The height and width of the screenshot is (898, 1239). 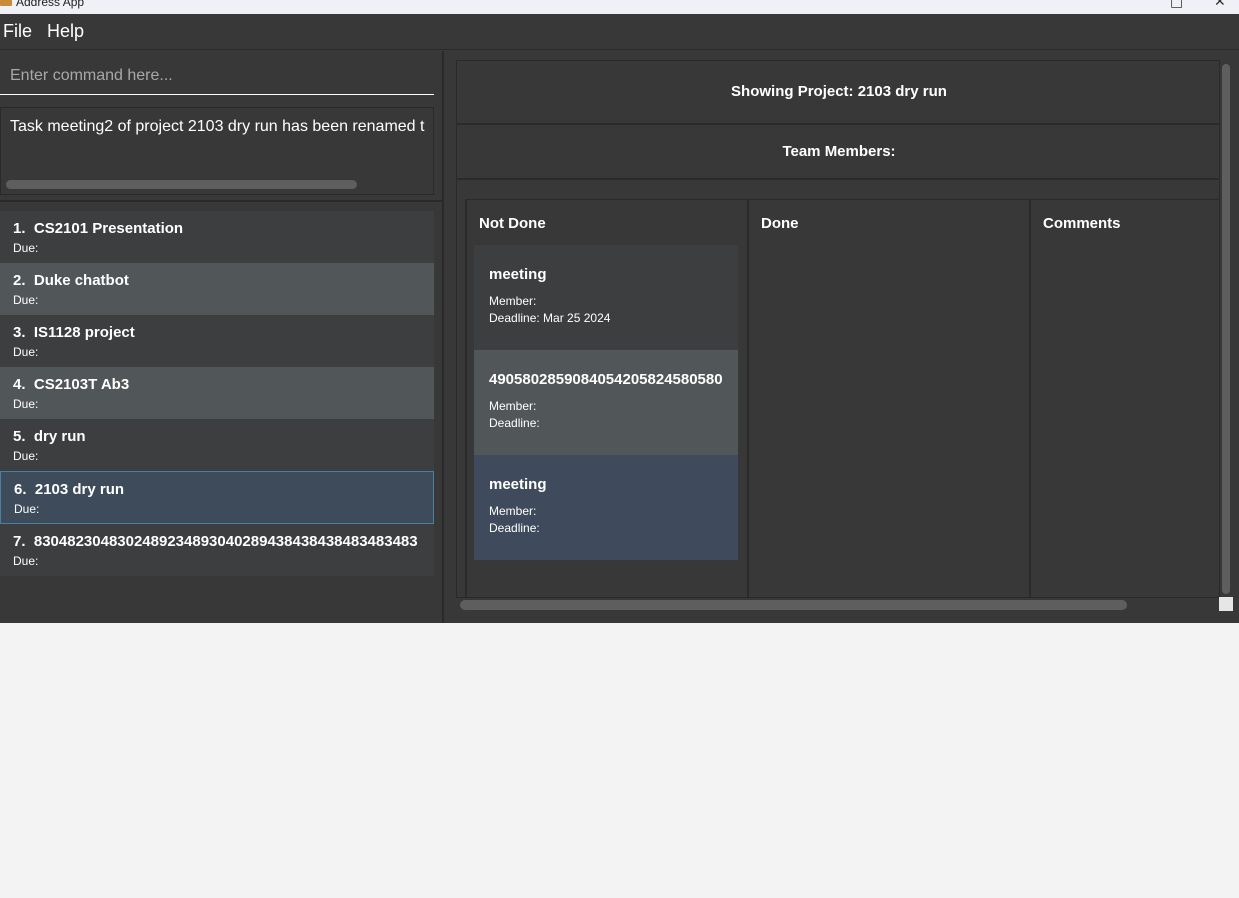 What do you see at coordinates (1220, 5) in the screenshot?
I see `close-icon: ✕` at bounding box center [1220, 5].